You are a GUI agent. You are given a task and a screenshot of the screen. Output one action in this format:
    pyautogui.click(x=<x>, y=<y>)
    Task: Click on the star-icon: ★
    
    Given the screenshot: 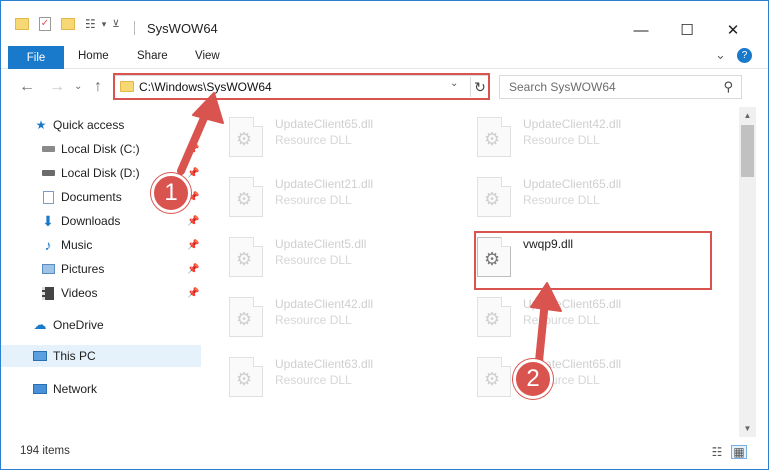 What is the action you would take?
    pyautogui.click(x=41, y=125)
    